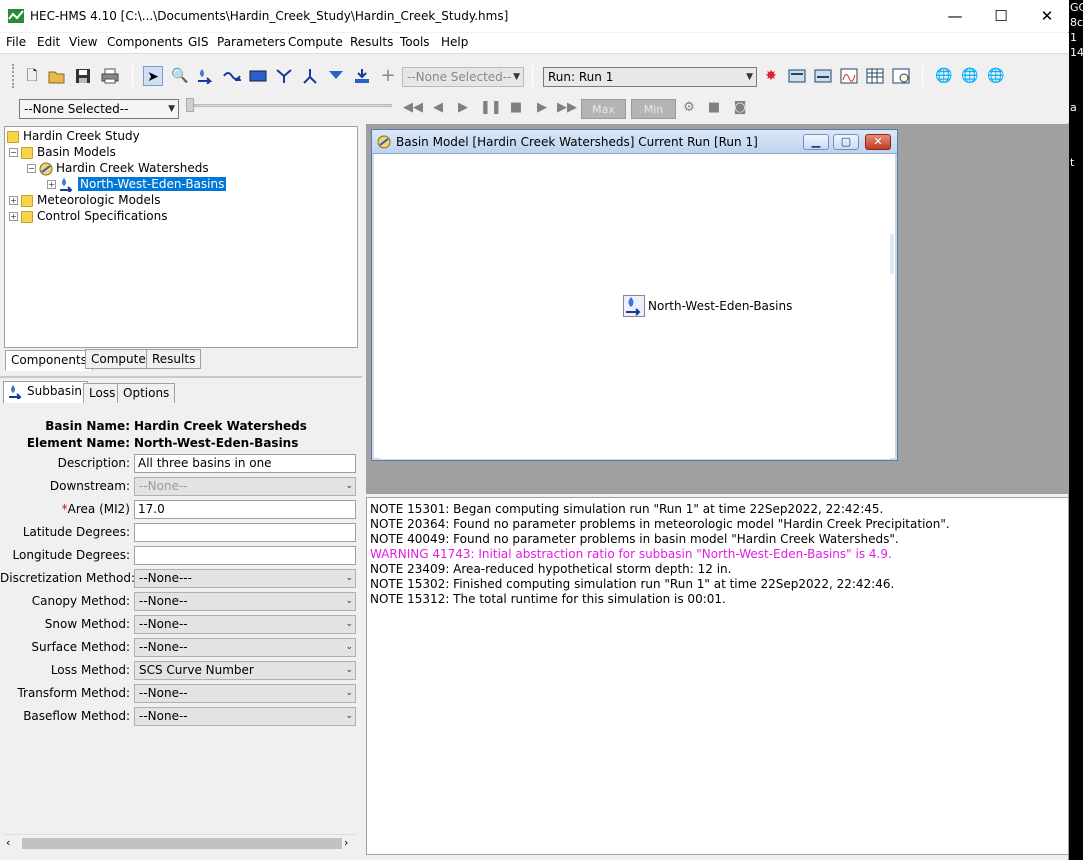  I want to click on junction-tool-icon, so click(284, 76).